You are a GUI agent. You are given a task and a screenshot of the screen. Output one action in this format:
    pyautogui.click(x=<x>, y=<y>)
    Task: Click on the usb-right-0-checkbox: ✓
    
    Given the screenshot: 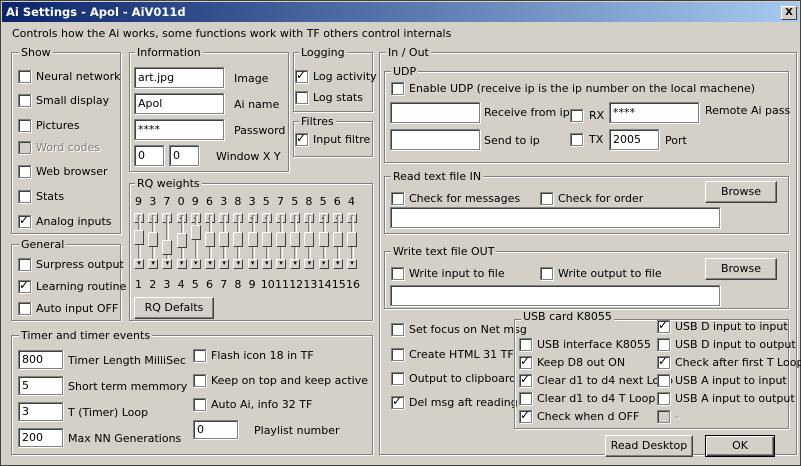 What is the action you would take?
    pyautogui.click(x=663, y=325)
    